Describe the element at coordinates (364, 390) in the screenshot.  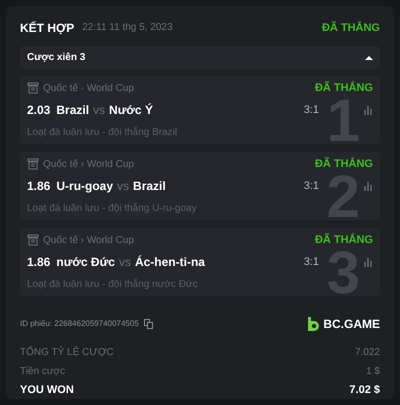
I see `total-value: 7.02 $` at that location.